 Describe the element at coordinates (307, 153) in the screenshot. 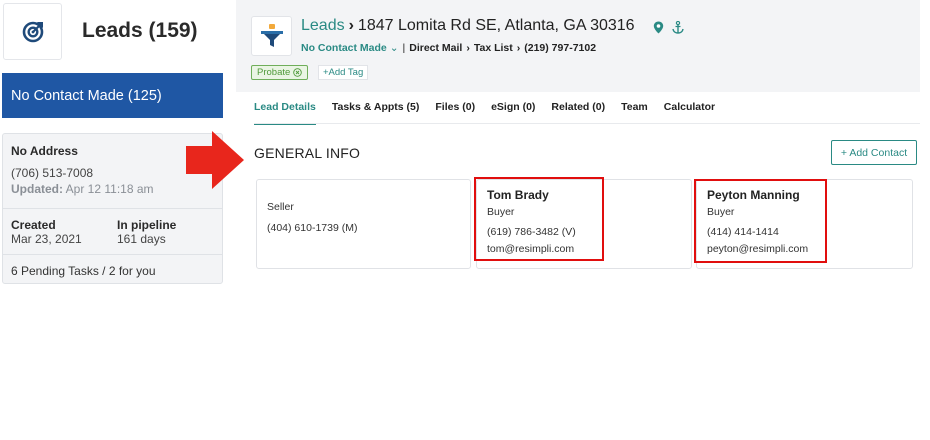

I see `section-heading: GENERAL INFO` at that location.